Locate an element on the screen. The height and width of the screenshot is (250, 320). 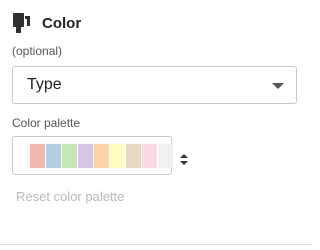
section-header: Color is located at coordinates (46, 23).